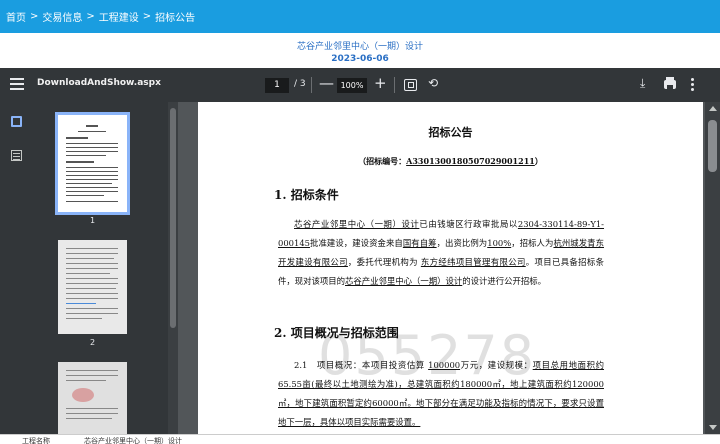 Image resolution: width=720 pixels, height=444 pixels. Describe the element at coordinates (532, 243) in the screenshot. I see `text-run: ，招标人为` at that location.